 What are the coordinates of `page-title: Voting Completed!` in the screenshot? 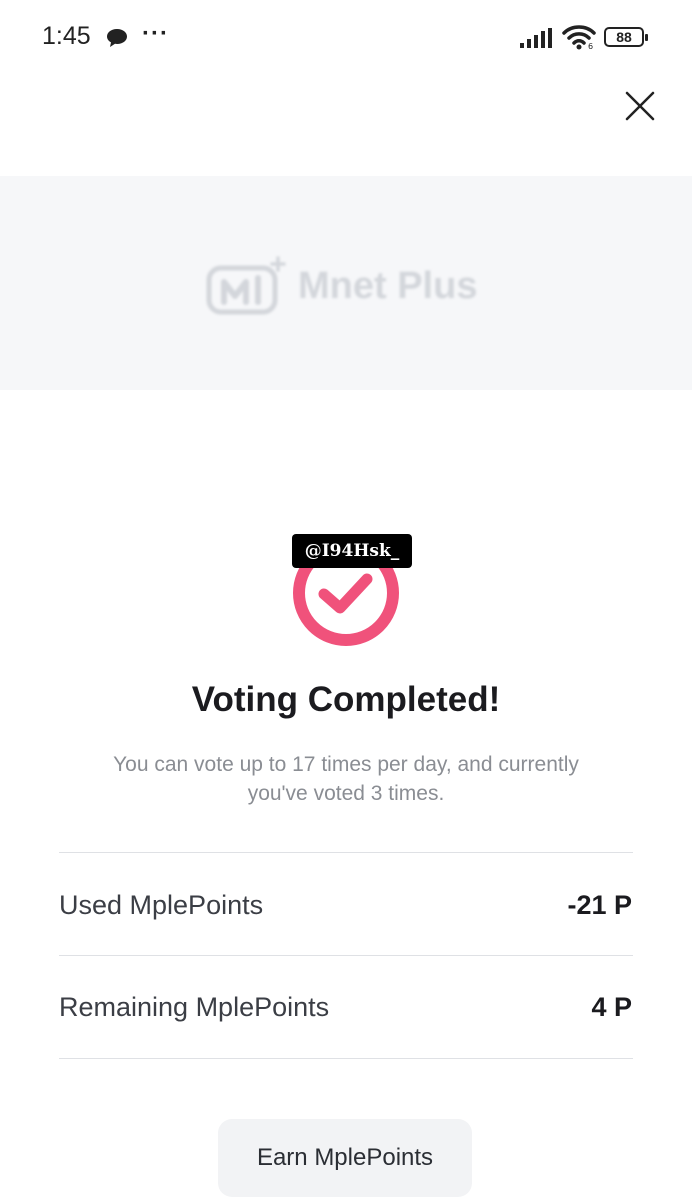 It's located at (346, 699).